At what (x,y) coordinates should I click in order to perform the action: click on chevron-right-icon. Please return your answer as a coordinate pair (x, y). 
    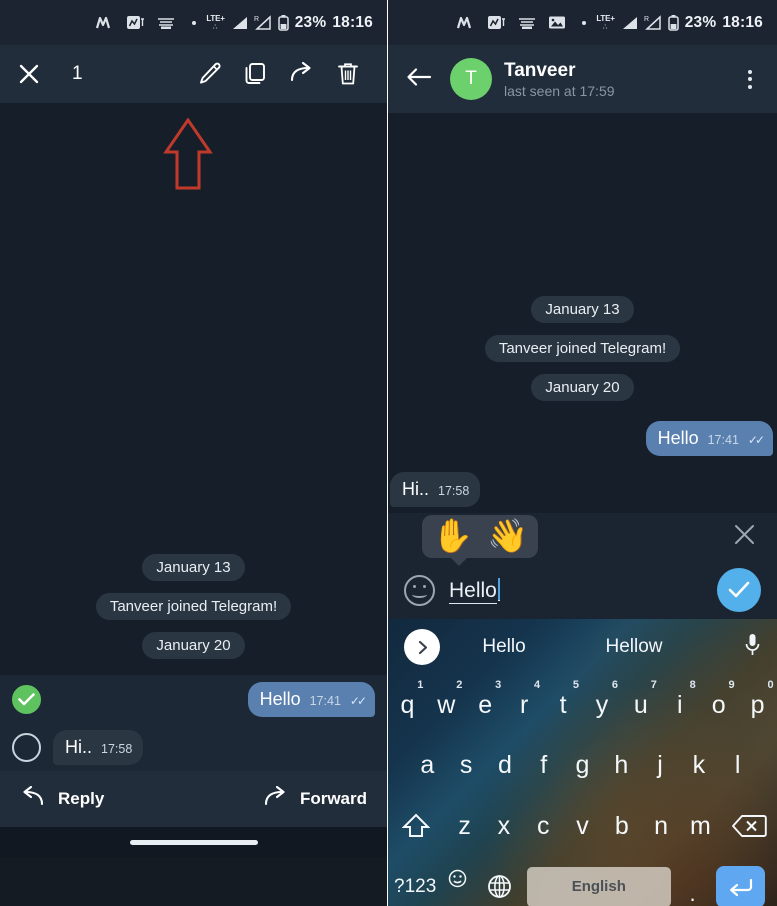
    Looking at the image, I should click on (422, 647).